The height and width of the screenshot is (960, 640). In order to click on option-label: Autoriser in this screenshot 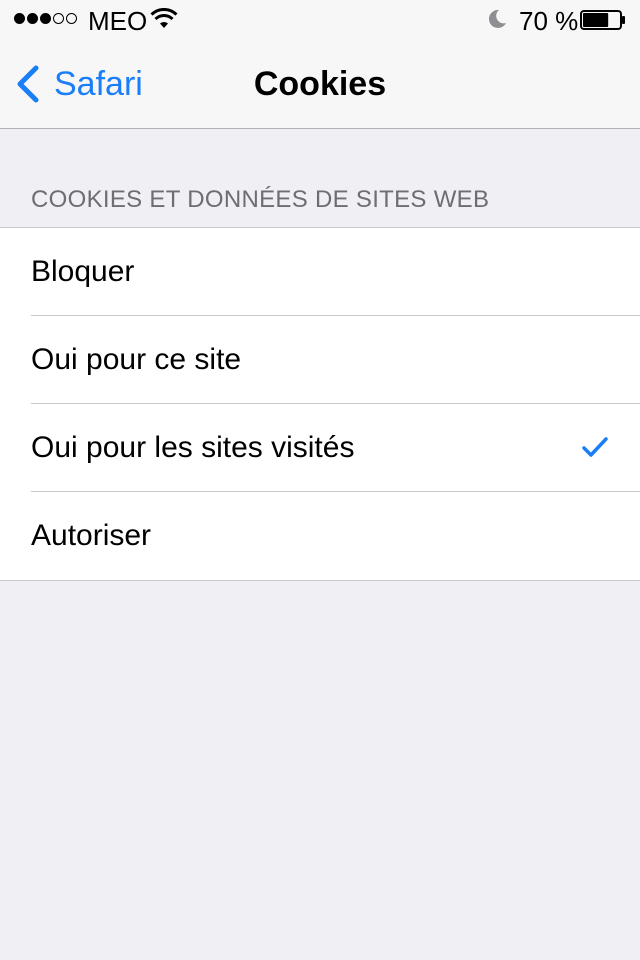, I will do `click(91, 535)`.